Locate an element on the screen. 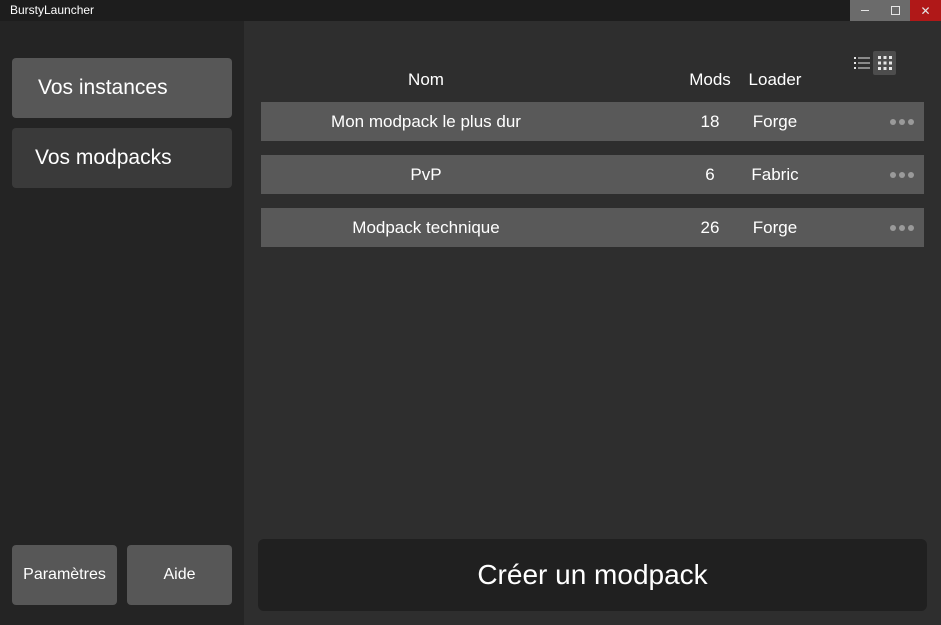 The height and width of the screenshot is (625, 941). modpack-row: Modpack technique 26 Forge is located at coordinates (592, 227).